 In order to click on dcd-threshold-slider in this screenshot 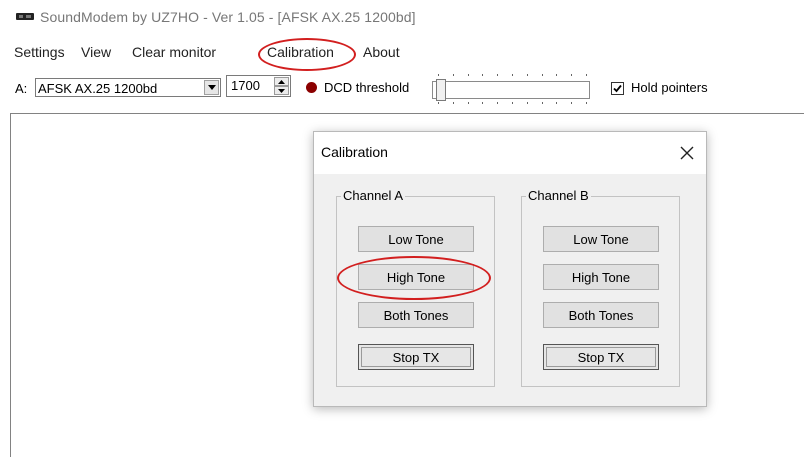, I will do `click(510, 89)`.